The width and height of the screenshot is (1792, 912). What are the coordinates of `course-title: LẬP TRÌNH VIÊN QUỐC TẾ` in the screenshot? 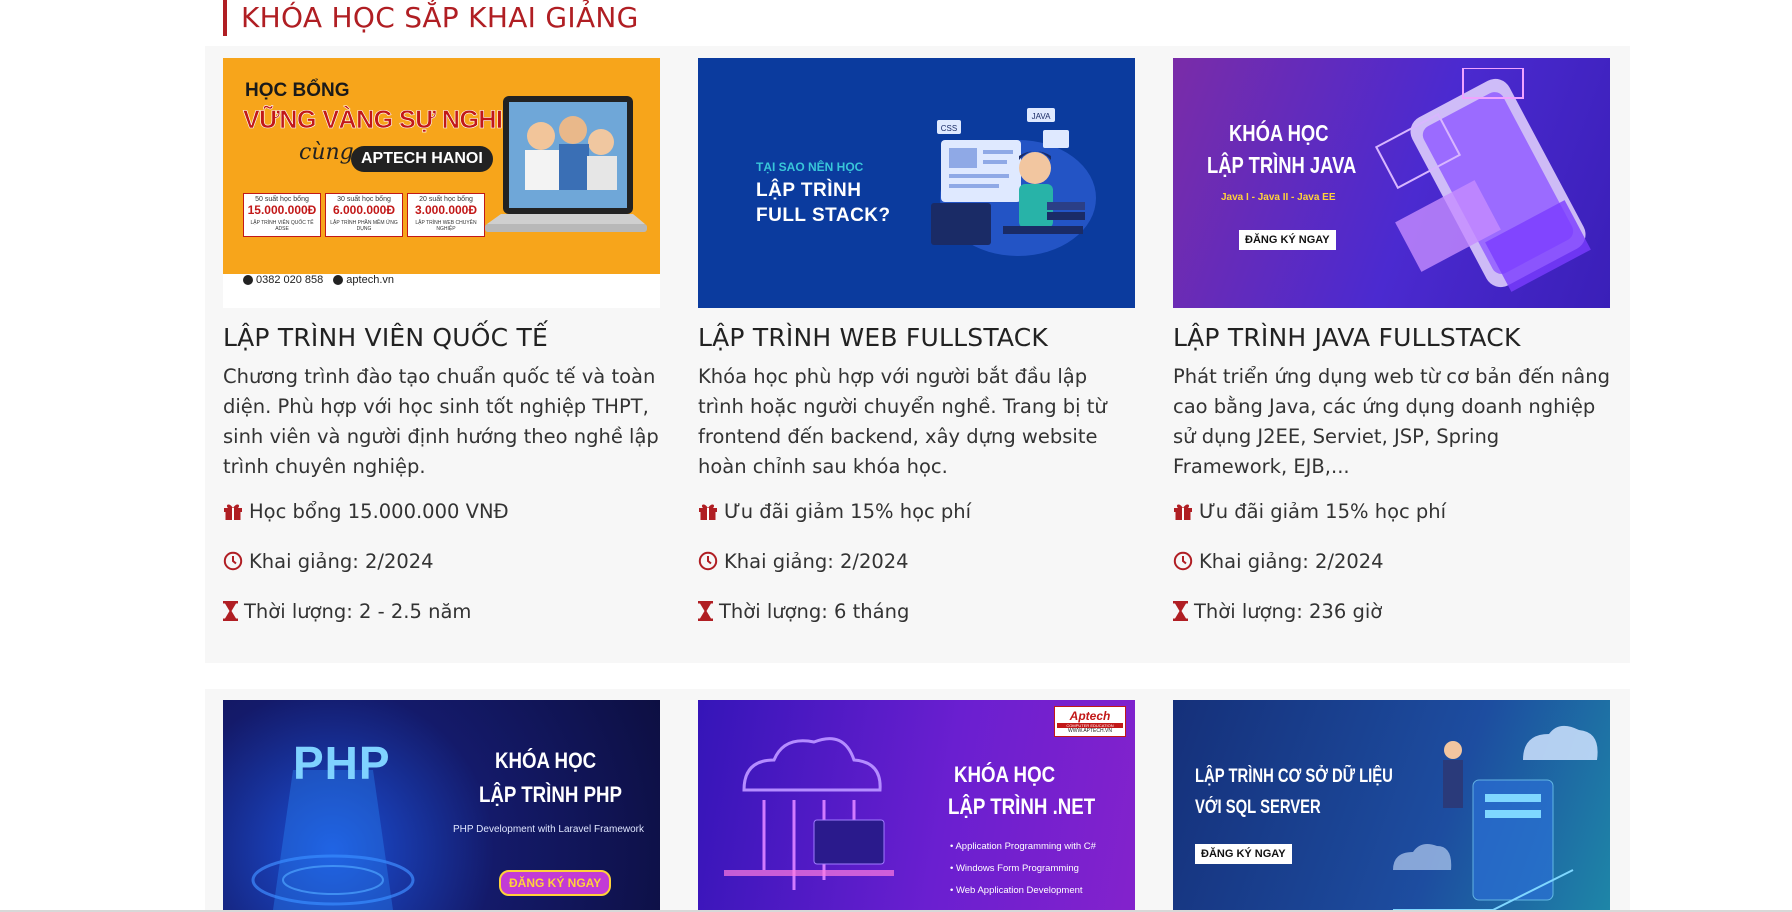 It's located at (441, 338).